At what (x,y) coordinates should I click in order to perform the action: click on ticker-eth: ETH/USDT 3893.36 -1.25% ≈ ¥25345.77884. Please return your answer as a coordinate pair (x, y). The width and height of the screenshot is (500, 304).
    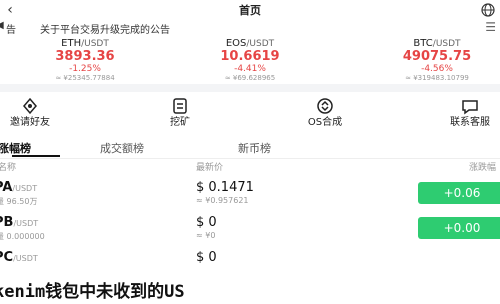
    Looking at the image, I should click on (85, 60).